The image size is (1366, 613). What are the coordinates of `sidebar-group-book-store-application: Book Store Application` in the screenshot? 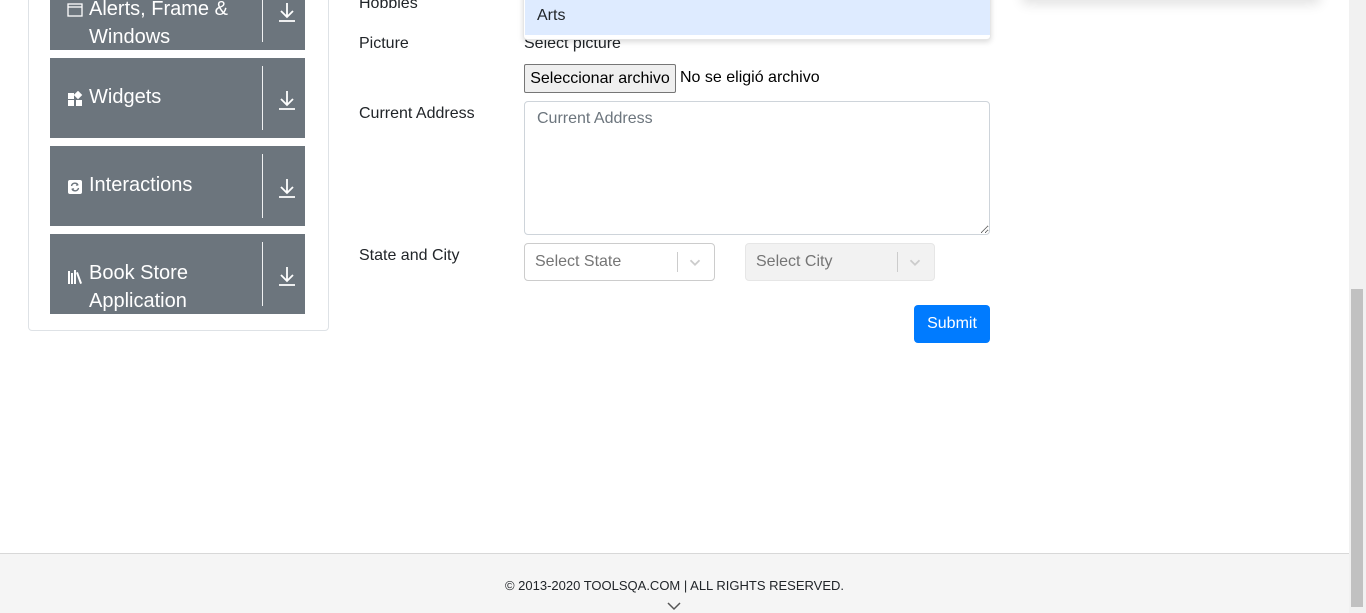 It's located at (177, 274).